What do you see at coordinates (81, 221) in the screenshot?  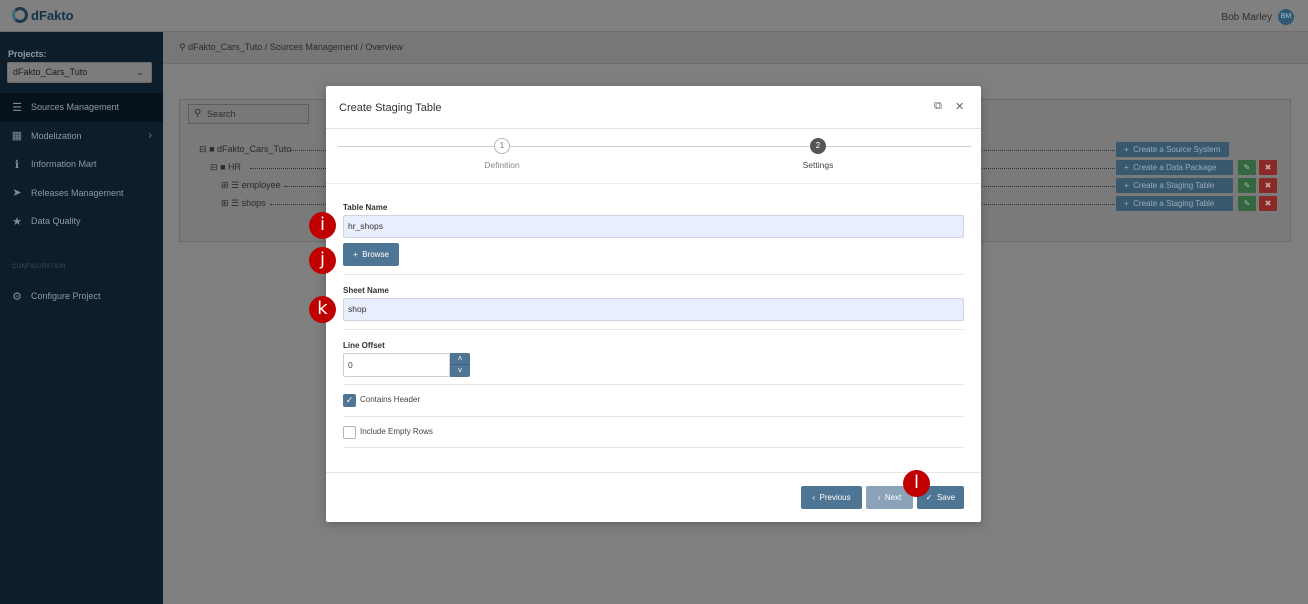 I see `sidebar-item-data-quality: ★ Data Quality` at bounding box center [81, 221].